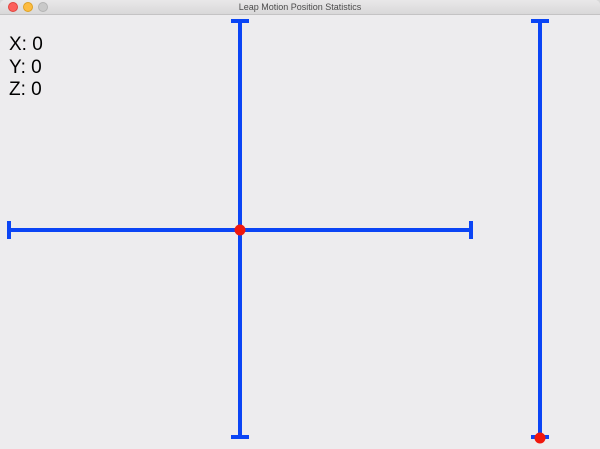 The image size is (600, 449). I want to click on x-readout: X: 0, so click(26, 44).